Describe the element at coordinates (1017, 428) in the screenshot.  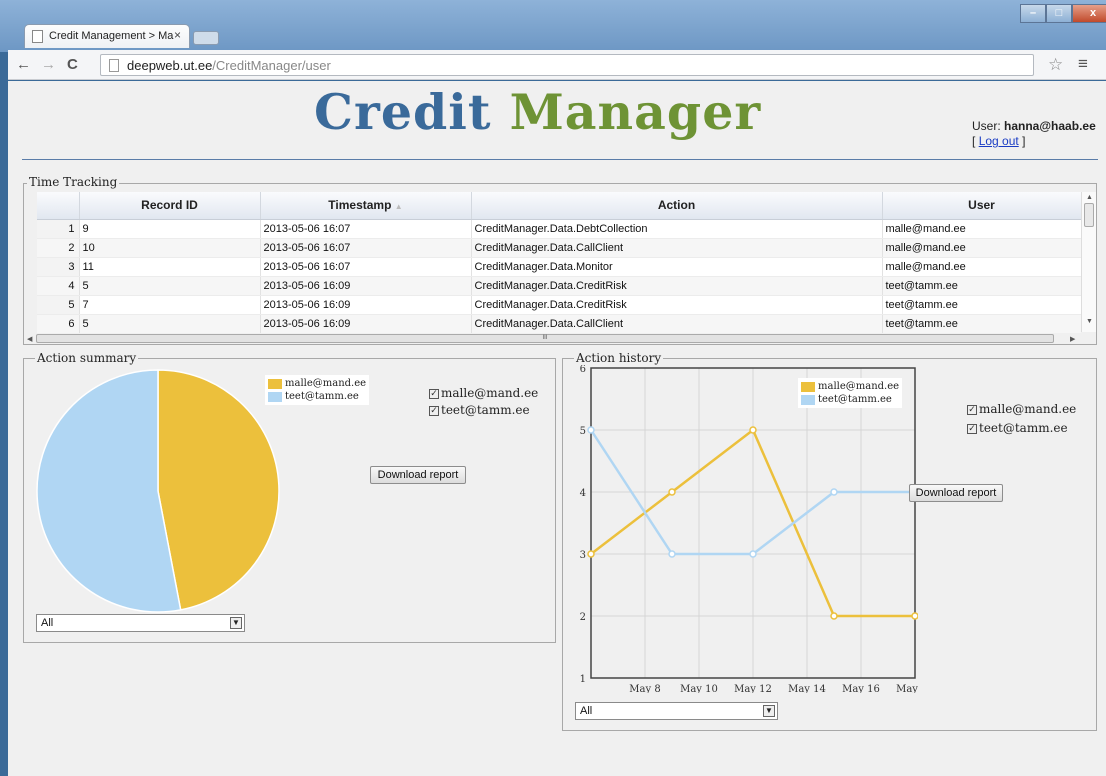
I see `history-filter-teet: ✓ teet@tamm.ee` at that location.